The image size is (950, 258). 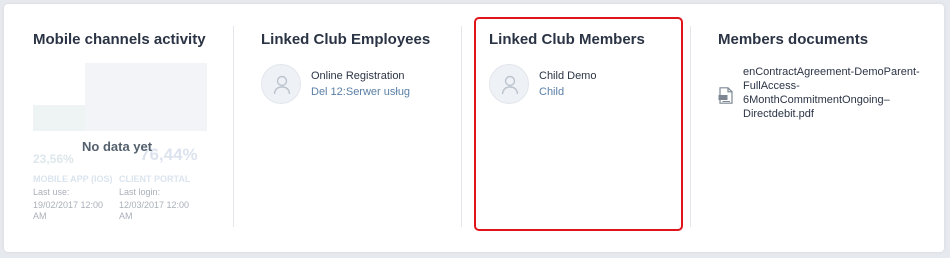 What do you see at coordinates (51, 192) in the screenshot?
I see `last-use-label: Last use:` at bounding box center [51, 192].